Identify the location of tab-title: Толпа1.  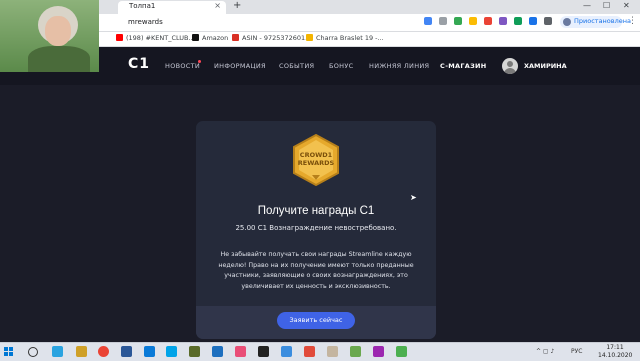
(142, 6).